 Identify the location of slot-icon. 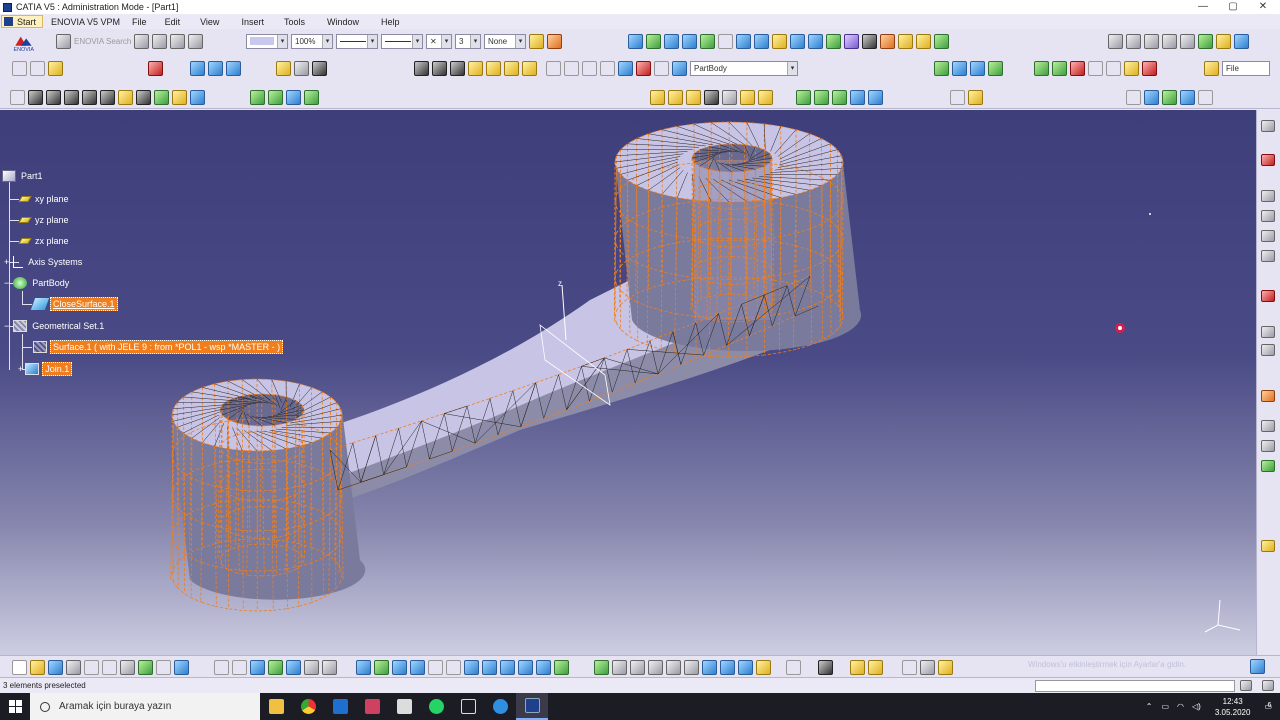
(765, 97).